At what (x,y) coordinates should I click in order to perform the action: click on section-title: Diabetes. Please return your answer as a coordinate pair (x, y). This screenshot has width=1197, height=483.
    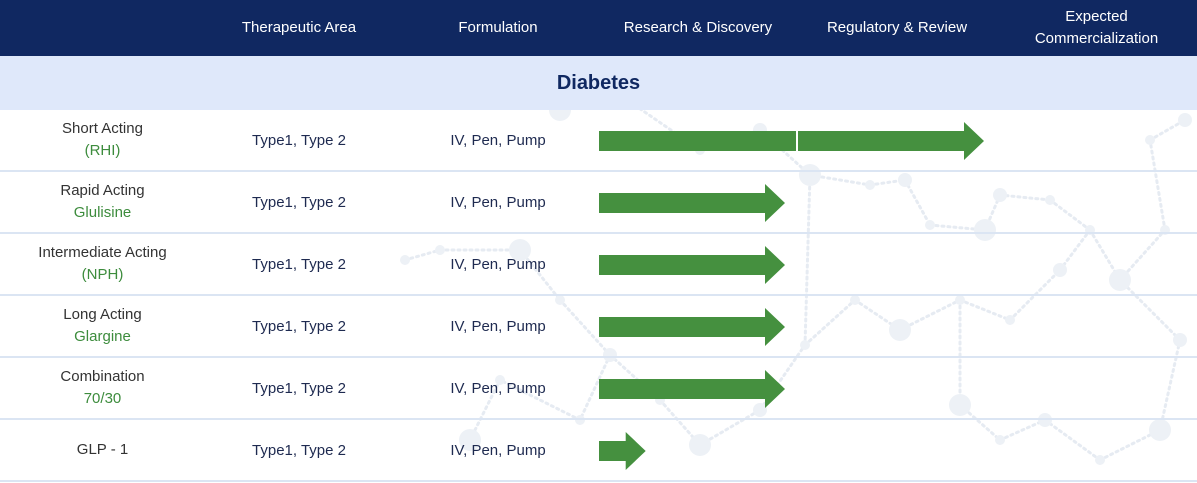
    Looking at the image, I should click on (598, 82).